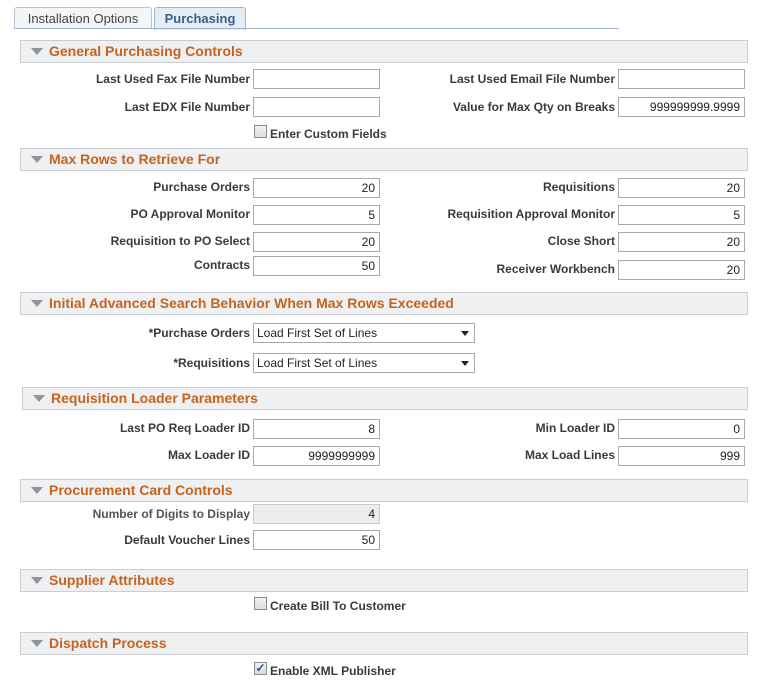  I want to click on checkmark-icon: ✓, so click(260, 668).